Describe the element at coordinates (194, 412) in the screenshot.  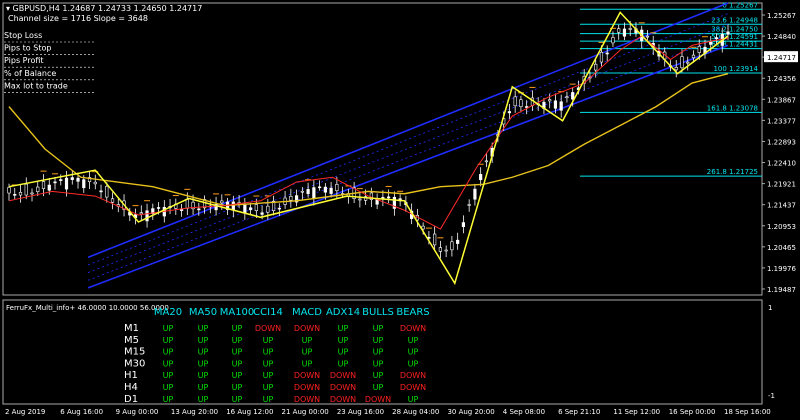
I see `time-tick-label: 13 Aug 20:00` at that location.